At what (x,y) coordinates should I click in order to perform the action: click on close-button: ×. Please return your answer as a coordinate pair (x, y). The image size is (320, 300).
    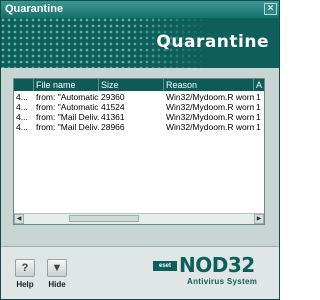
    Looking at the image, I should click on (270, 9).